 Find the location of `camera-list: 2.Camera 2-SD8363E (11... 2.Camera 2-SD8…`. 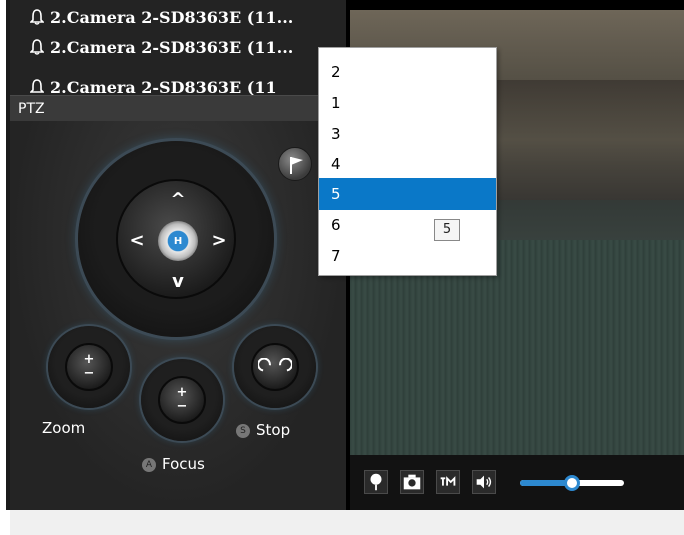

camera-list: 2.Camera 2-SD8363E (11... 2.Camera 2-SD8… is located at coordinates (178, 47).